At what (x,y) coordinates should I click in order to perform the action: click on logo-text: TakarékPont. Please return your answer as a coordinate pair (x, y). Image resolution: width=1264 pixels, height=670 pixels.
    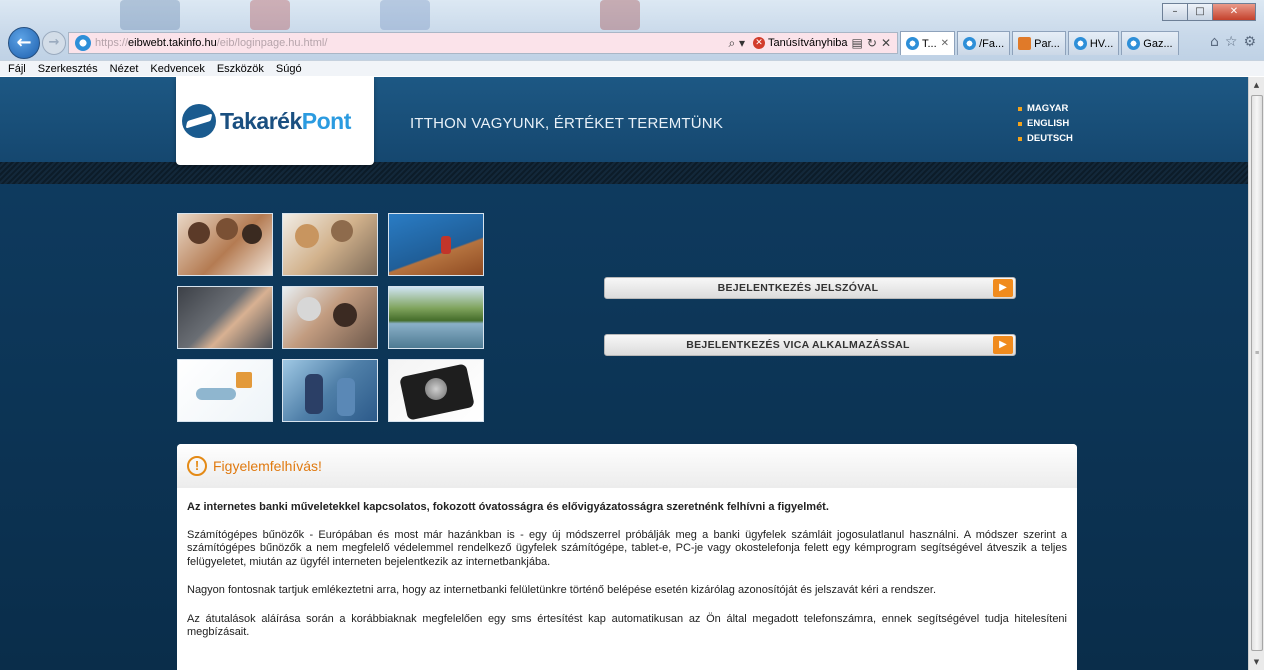
    Looking at the image, I should click on (285, 121).